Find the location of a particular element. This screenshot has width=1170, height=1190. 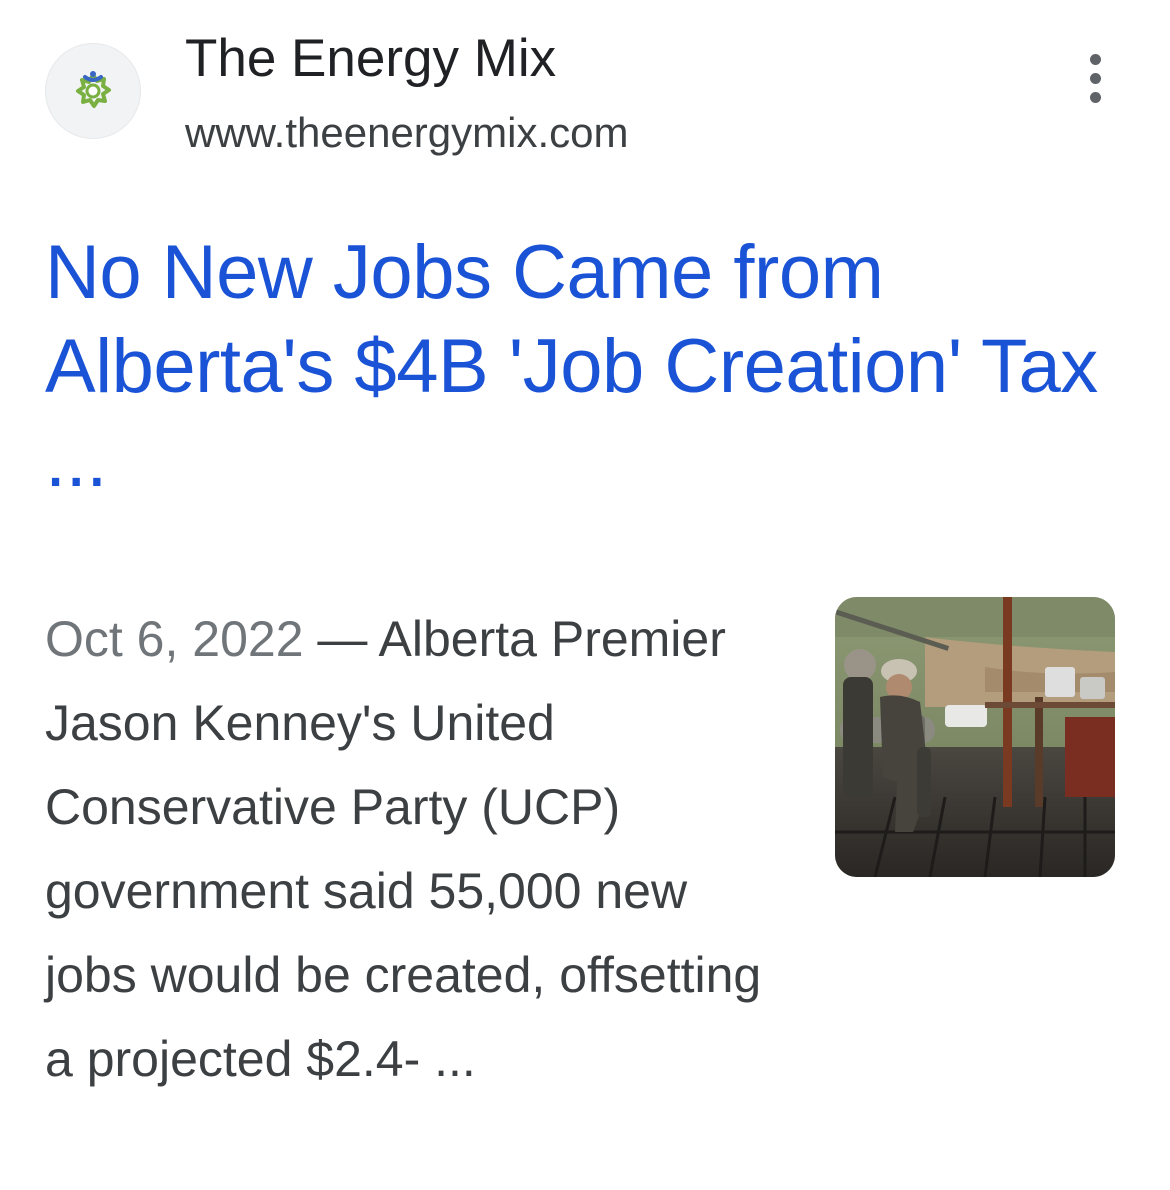

site-name: The Energy Mix is located at coordinates (370, 59).